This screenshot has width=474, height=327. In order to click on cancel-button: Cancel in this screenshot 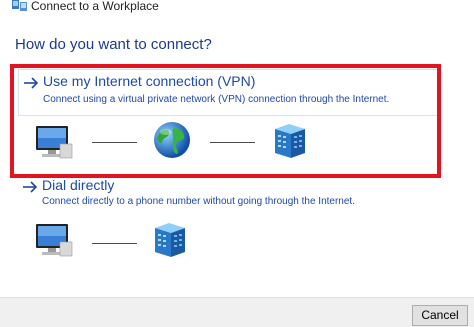, I will do `click(440, 315)`.